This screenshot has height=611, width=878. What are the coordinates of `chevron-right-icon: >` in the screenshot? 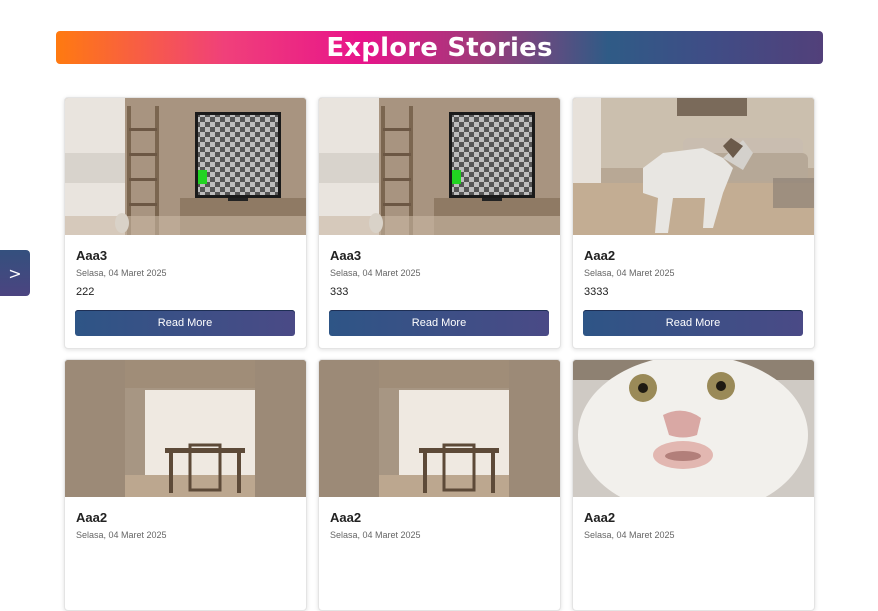 It's located at (15, 273).